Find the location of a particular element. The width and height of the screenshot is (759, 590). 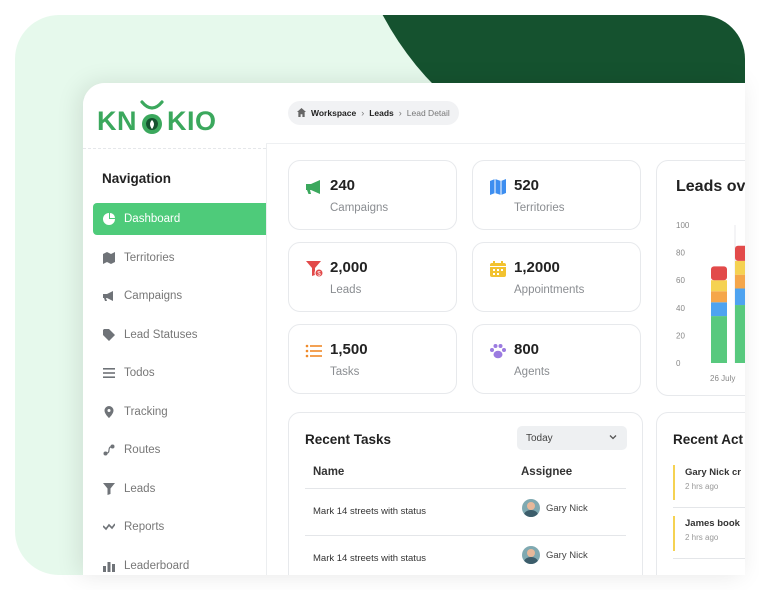

breadcrumb-leads: Leads is located at coordinates (381, 113).